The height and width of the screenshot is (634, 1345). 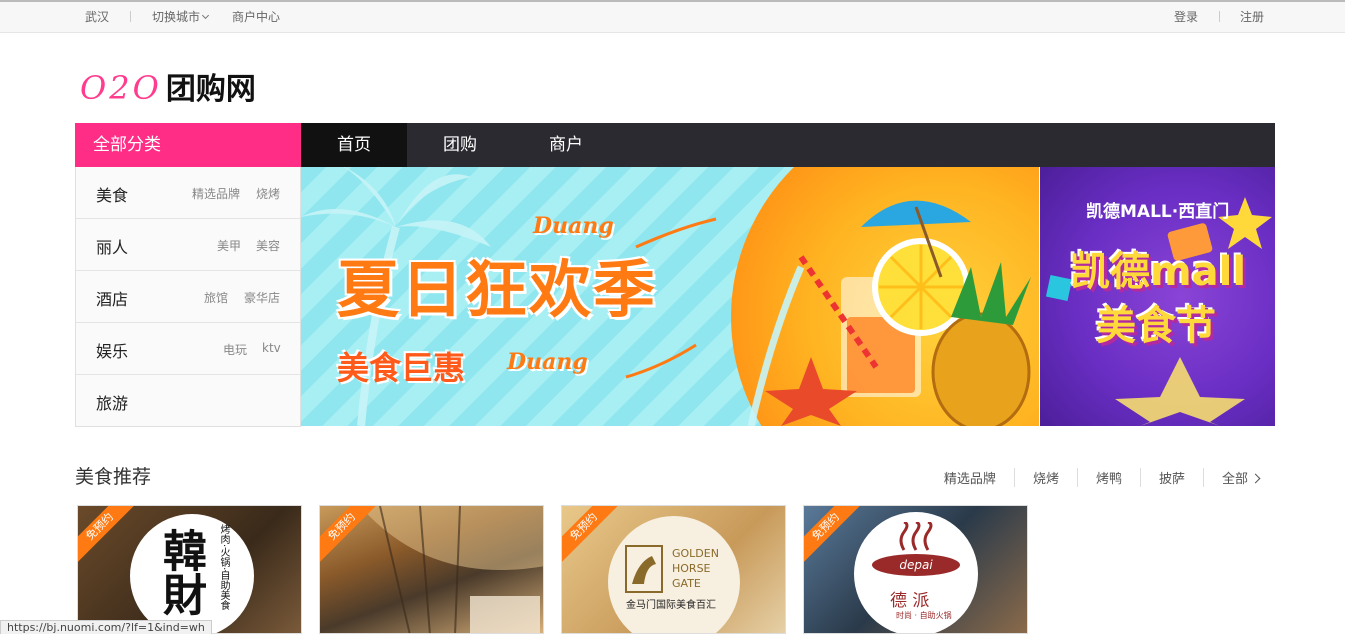 I want to click on subcategory-link: 美容, so click(x=268, y=245).